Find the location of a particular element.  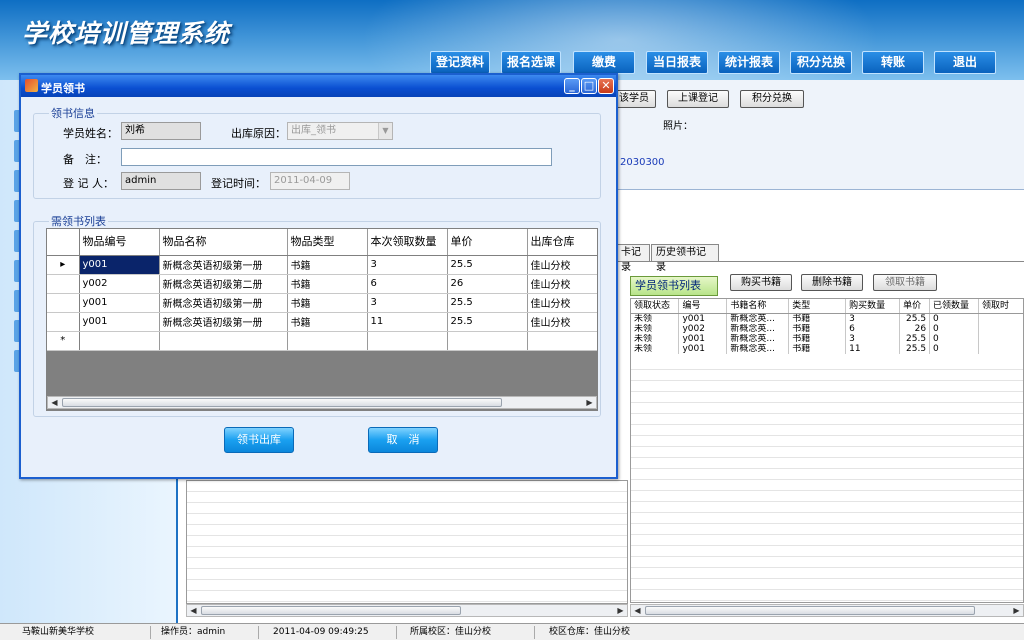

student-label: 学员姓名： is located at coordinates (90, 133).